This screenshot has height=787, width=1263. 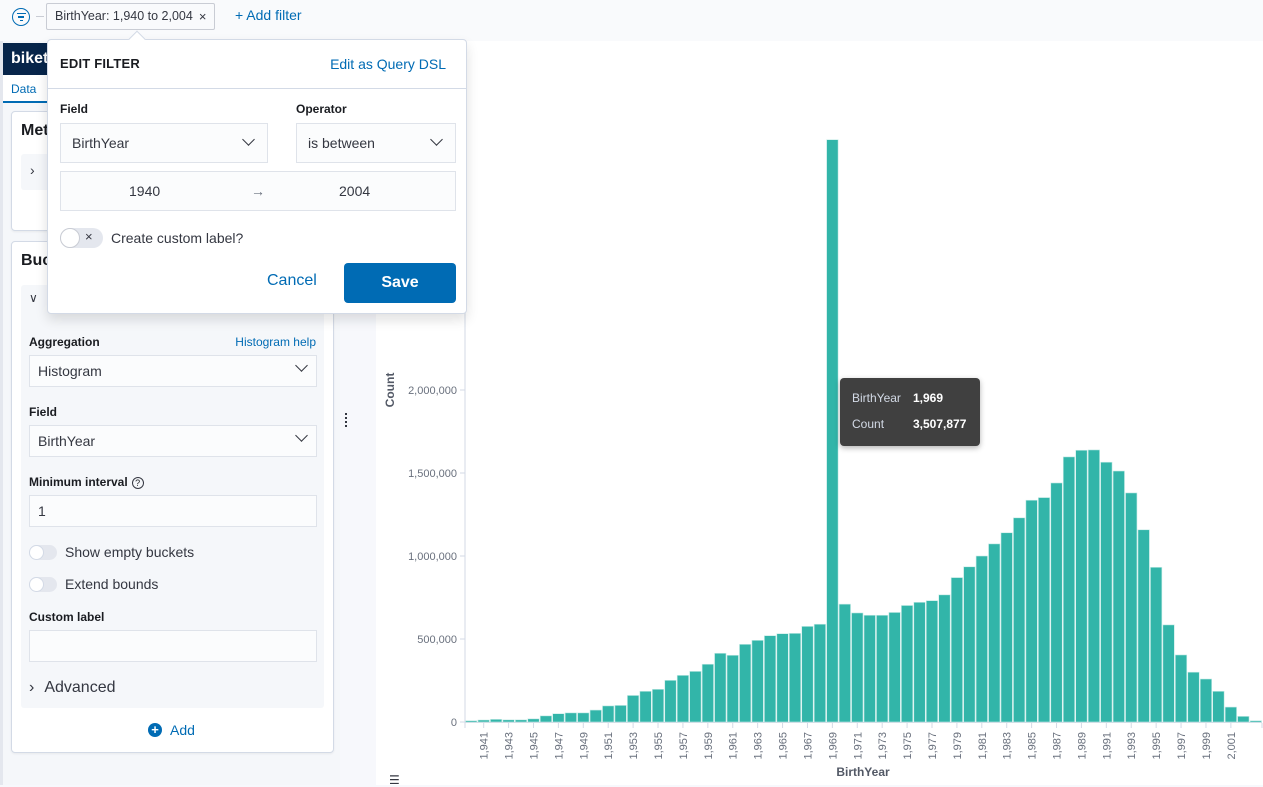 I want to click on bar-1944, so click(x=521, y=721).